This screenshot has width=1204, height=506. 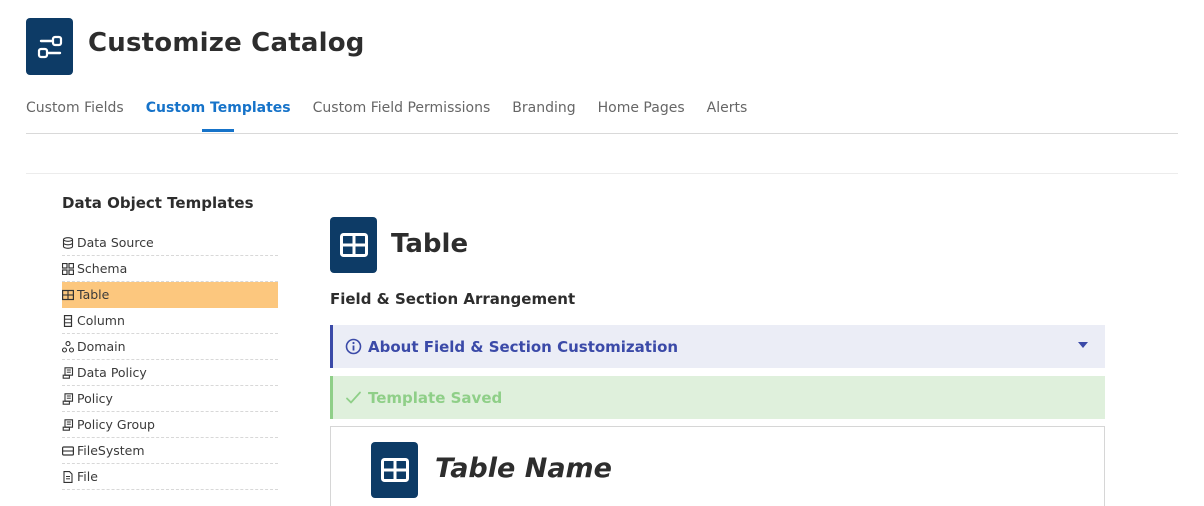 What do you see at coordinates (170, 347) in the screenshot?
I see `sidebar-item-domain: Domain` at bounding box center [170, 347].